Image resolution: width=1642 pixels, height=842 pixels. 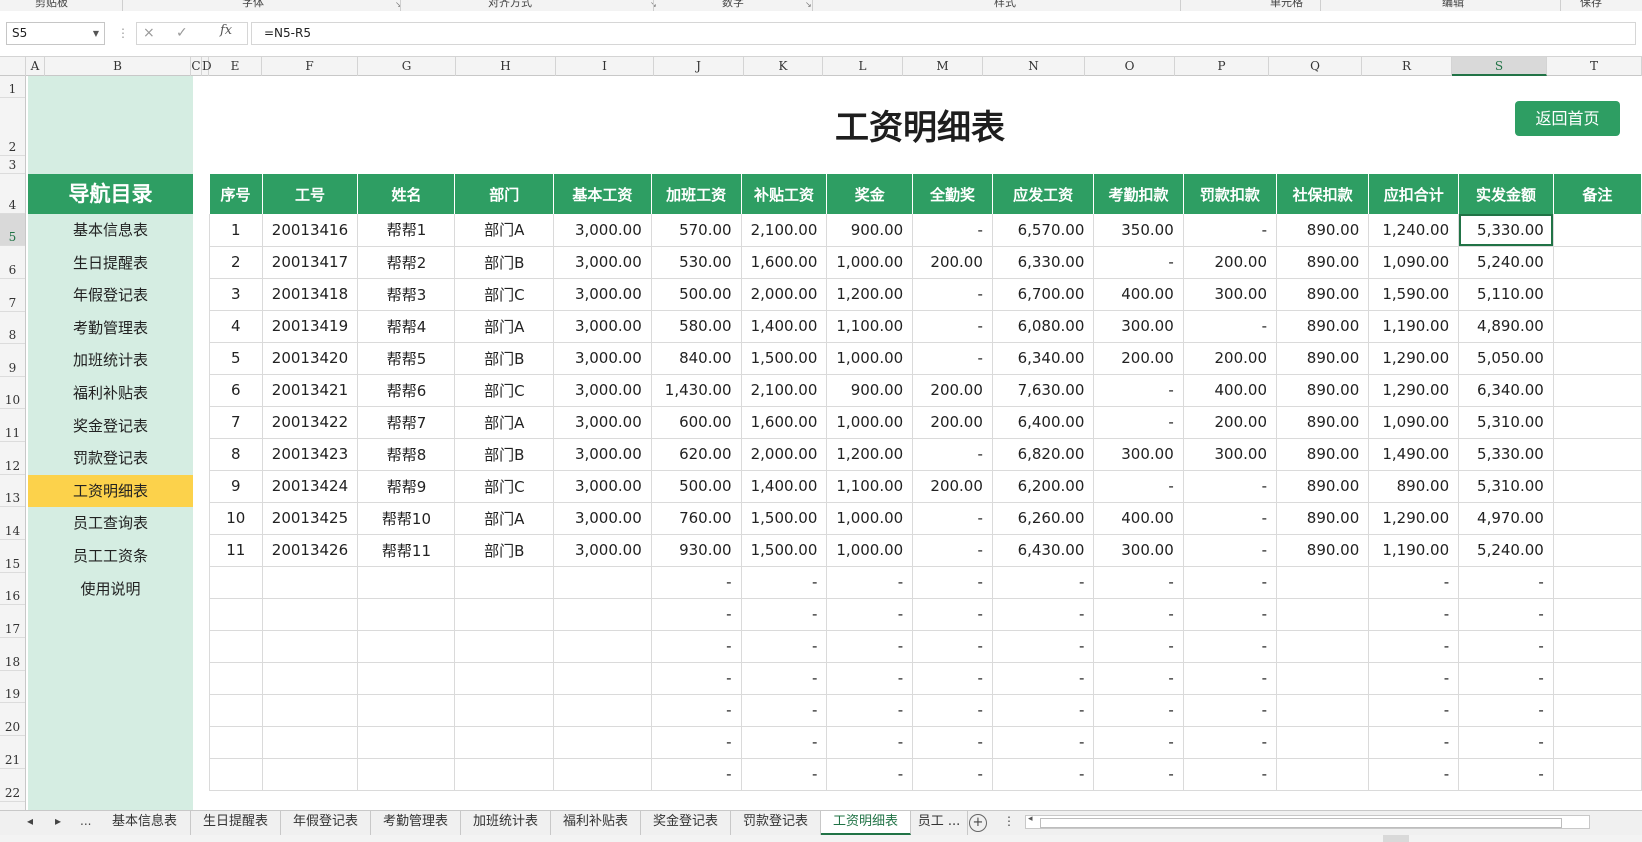 I want to click on table-cell: 20013425, so click(x=310, y=518).